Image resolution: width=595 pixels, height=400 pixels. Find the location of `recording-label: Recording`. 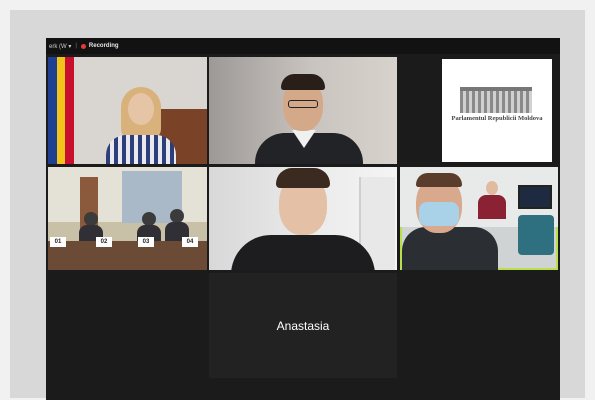

recording-label: Recording is located at coordinates (103, 46).